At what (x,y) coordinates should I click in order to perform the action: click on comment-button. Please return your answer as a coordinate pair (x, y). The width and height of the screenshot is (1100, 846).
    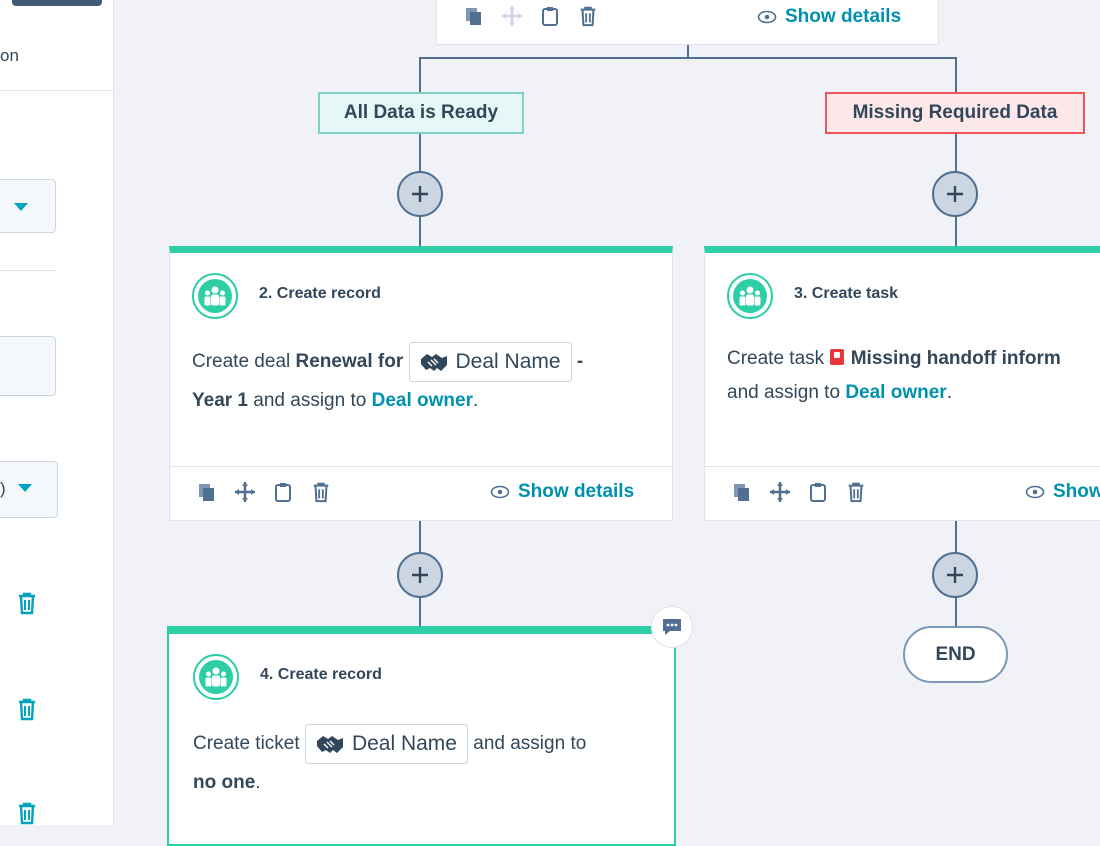
    Looking at the image, I should click on (672, 627).